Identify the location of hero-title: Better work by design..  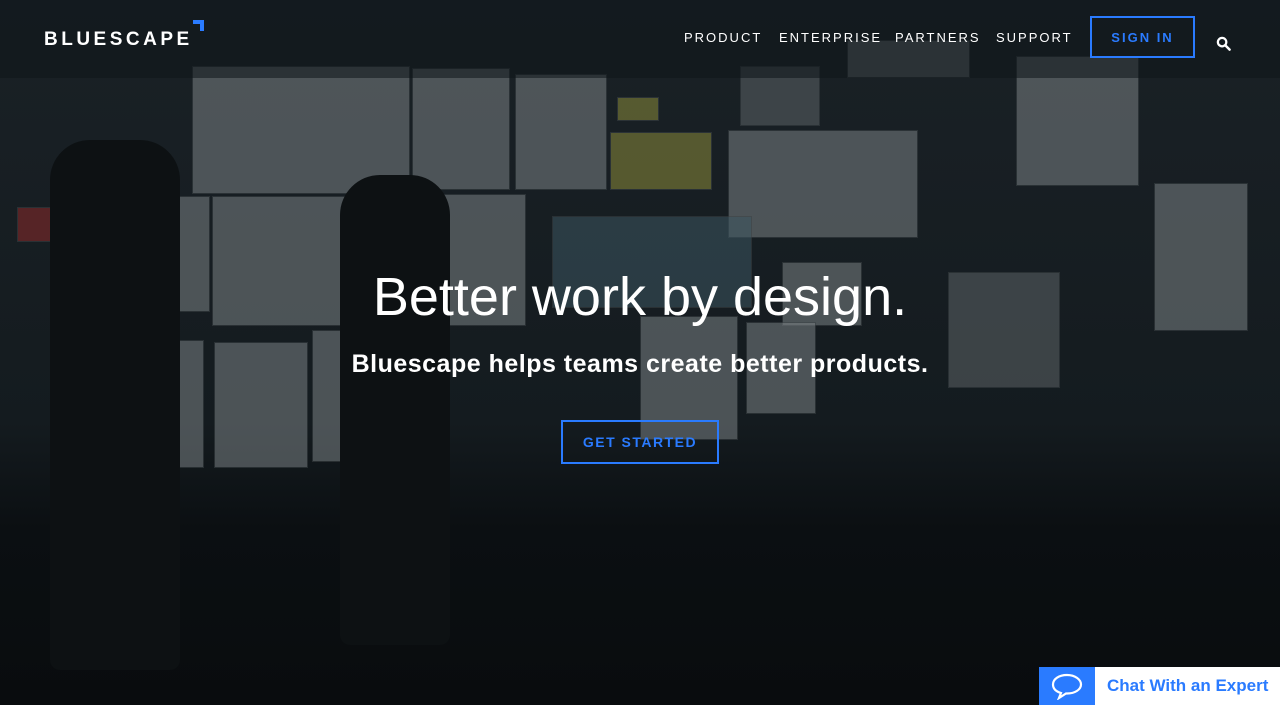
(640, 297).